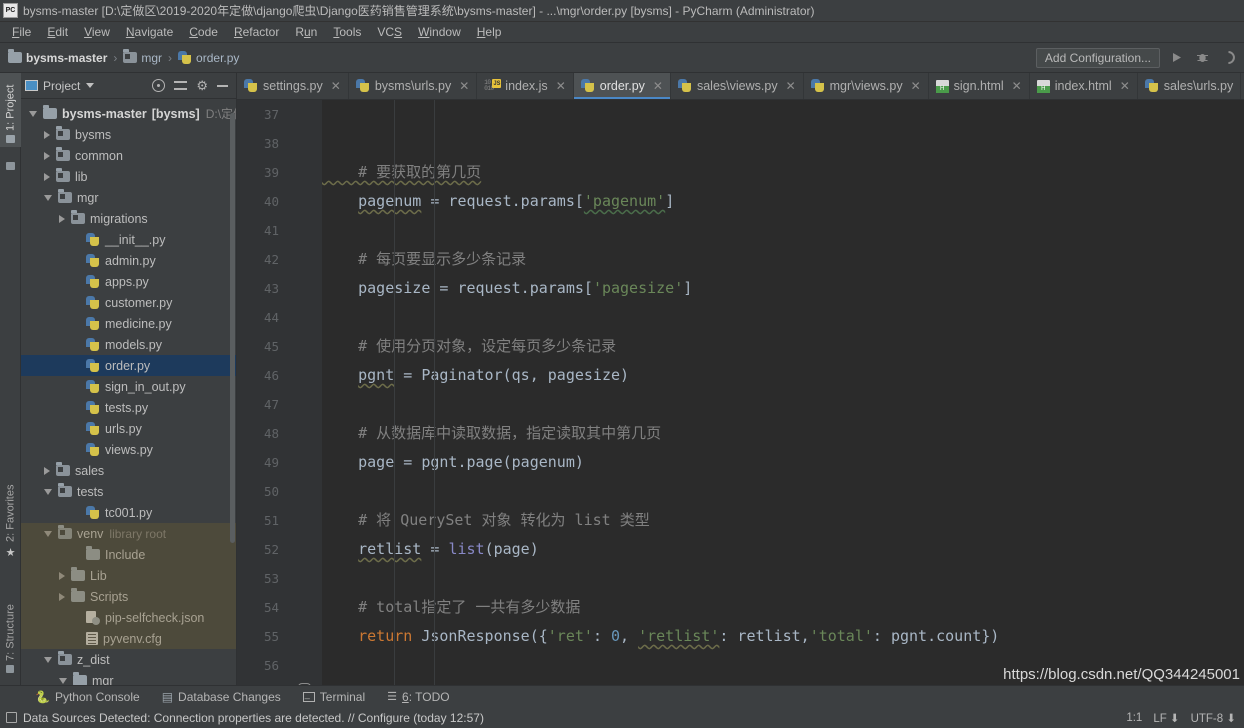 Image resolution: width=1244 pixels, height=728 pixels. I want to click on menu-item-view: View, so click(97, 32).